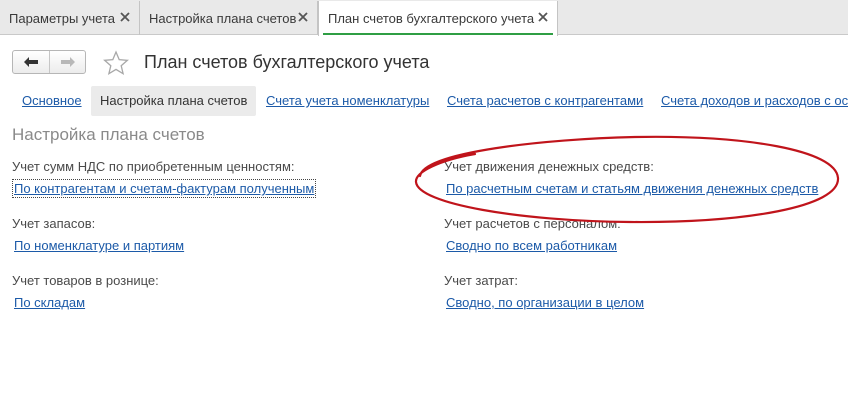 The width and height of the screenshot is (848, 409). I want to click on page-title: План счетов бухгалтерского учета, so click(287, 62).